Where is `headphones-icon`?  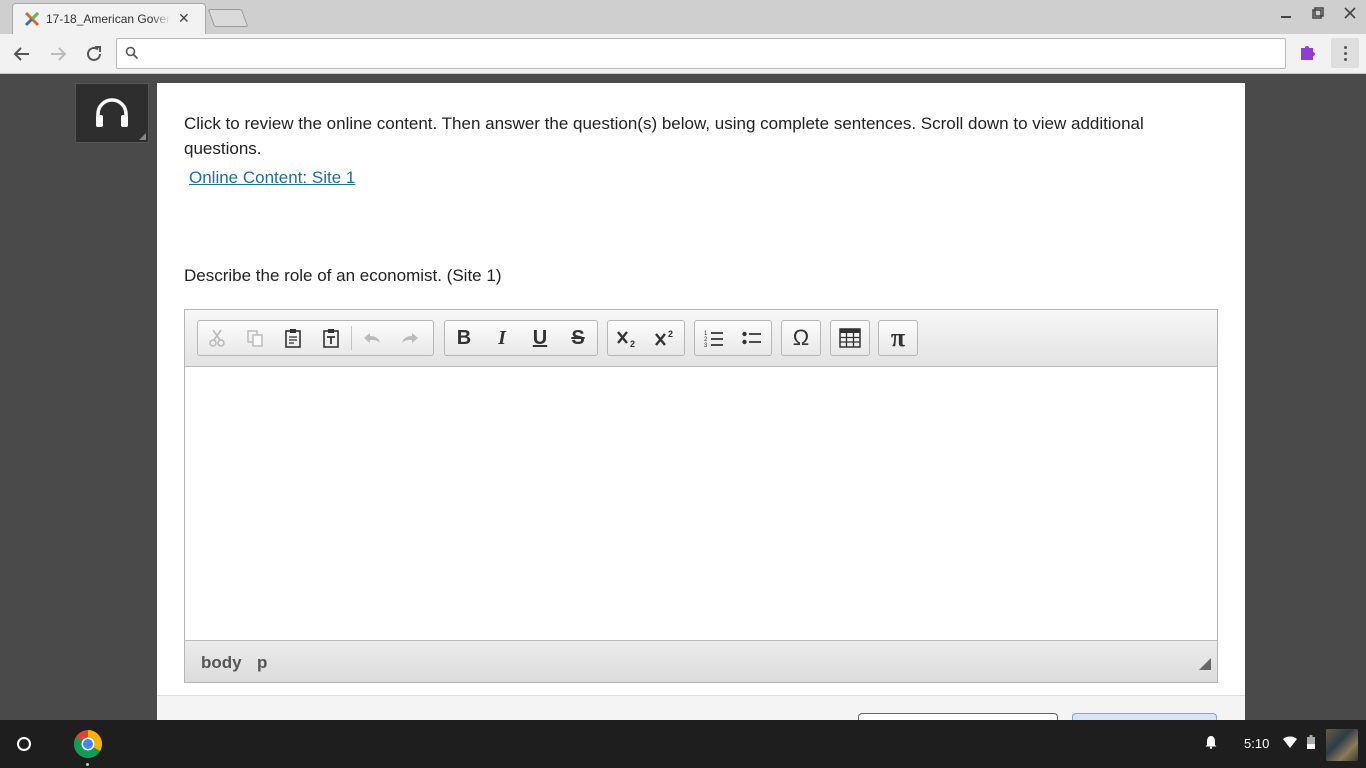
headphones-icon is located at coordinates (112, 112).